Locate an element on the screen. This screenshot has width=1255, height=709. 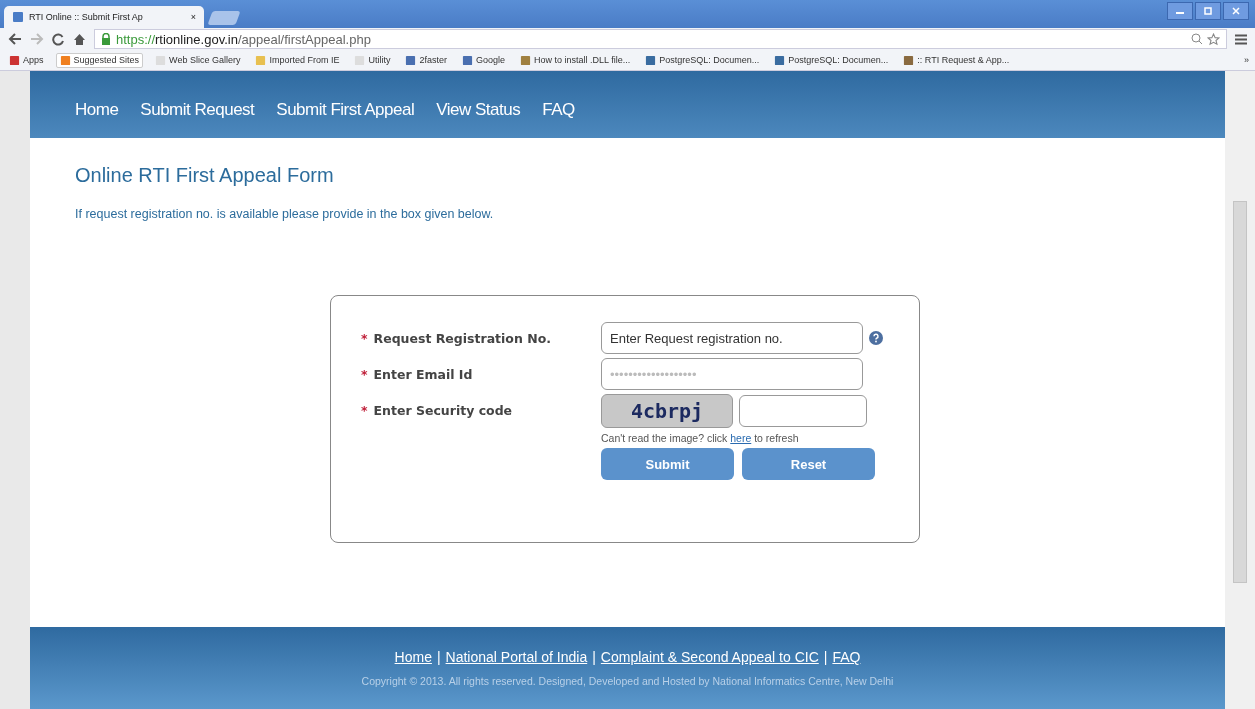
maximize-icon is located at coordinates (1208, 11).